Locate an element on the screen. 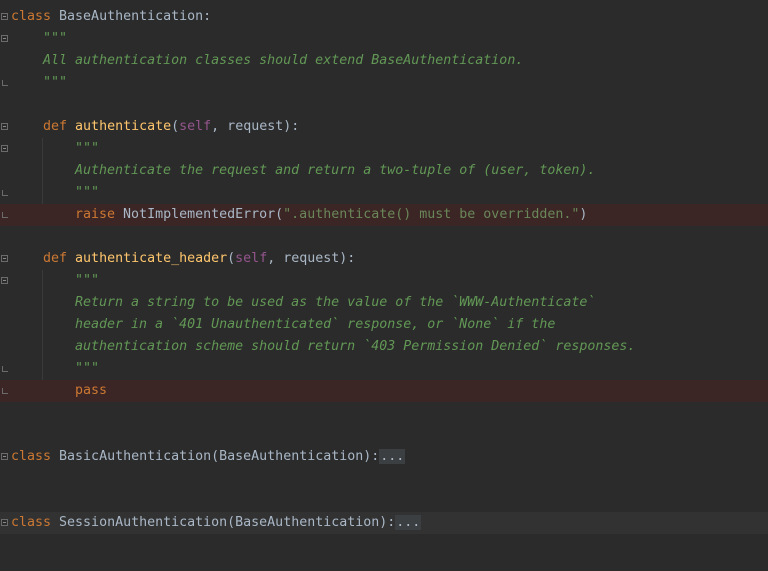  class-declaration: BaseAuthentication: is located at coordinates (131, 16).